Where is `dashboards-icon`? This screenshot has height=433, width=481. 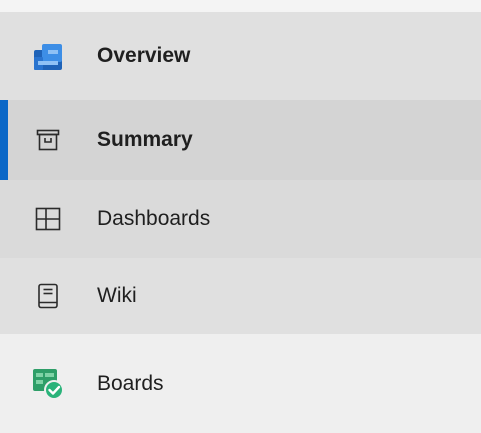 dashboards-icon is located at coordinates (48, 219).